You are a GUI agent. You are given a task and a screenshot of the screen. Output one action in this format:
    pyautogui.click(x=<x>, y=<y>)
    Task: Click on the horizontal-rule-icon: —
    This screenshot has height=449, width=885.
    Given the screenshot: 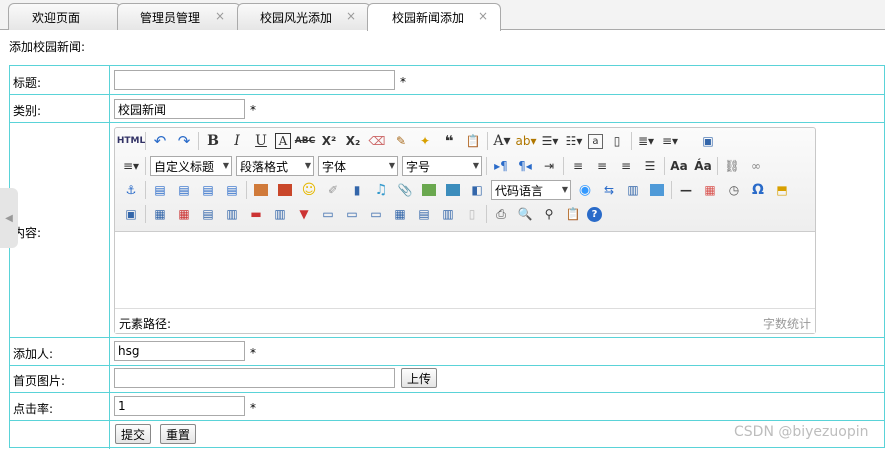 What is the action you would take?
    pyautogui.click(x=686, y=190)
    